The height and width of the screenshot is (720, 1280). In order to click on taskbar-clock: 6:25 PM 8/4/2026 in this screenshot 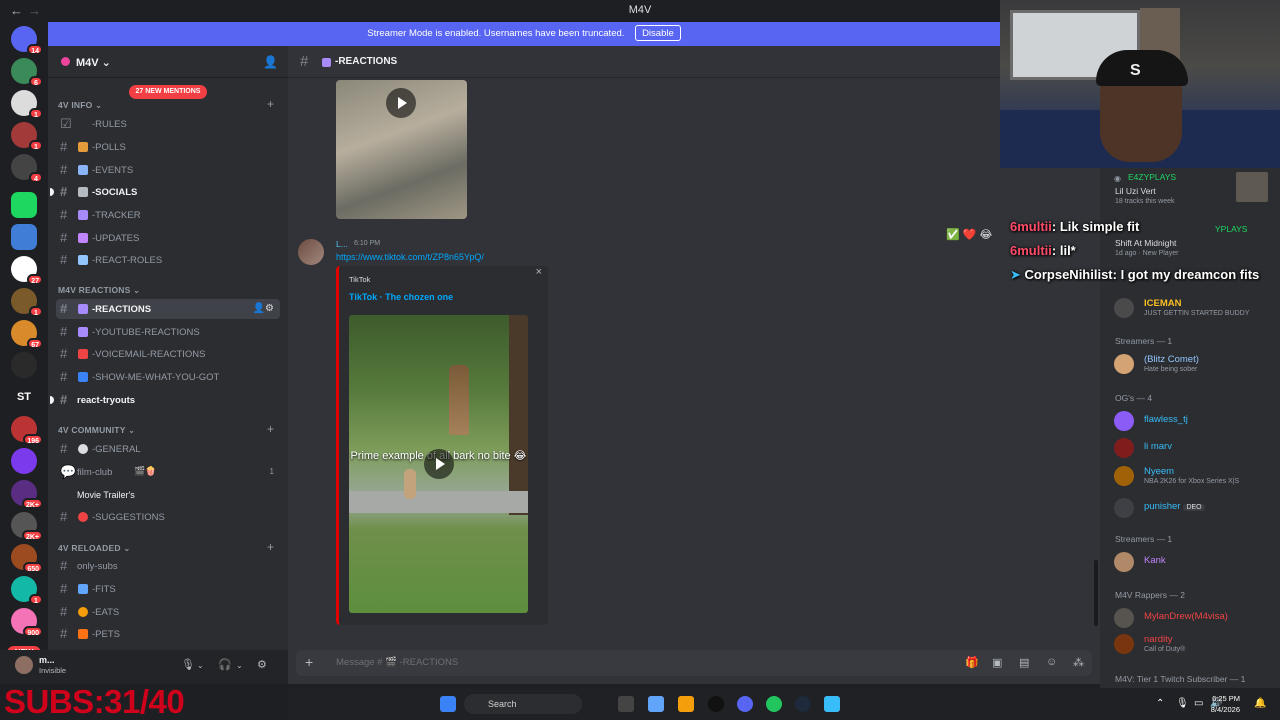, I will do `click(1225, 704)`.